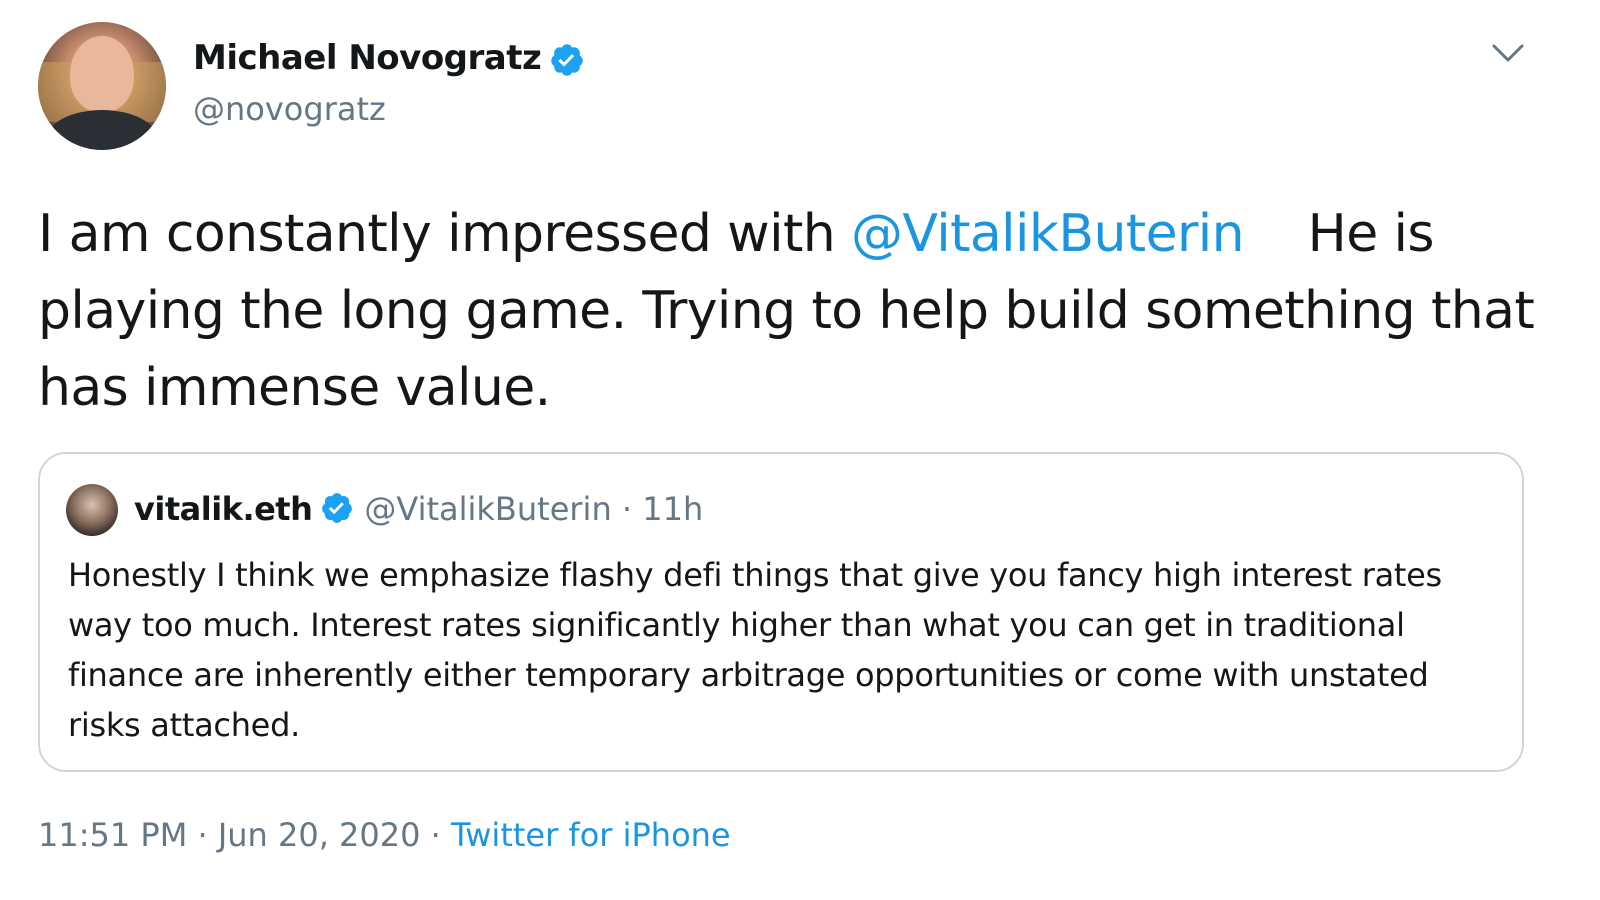 Image resolution: width=1600 pixels, height=900 pixels. Describe the element at coordinates (672, 509) in the screenshot. I see `quoted-tweet-time: 11h` at that location.